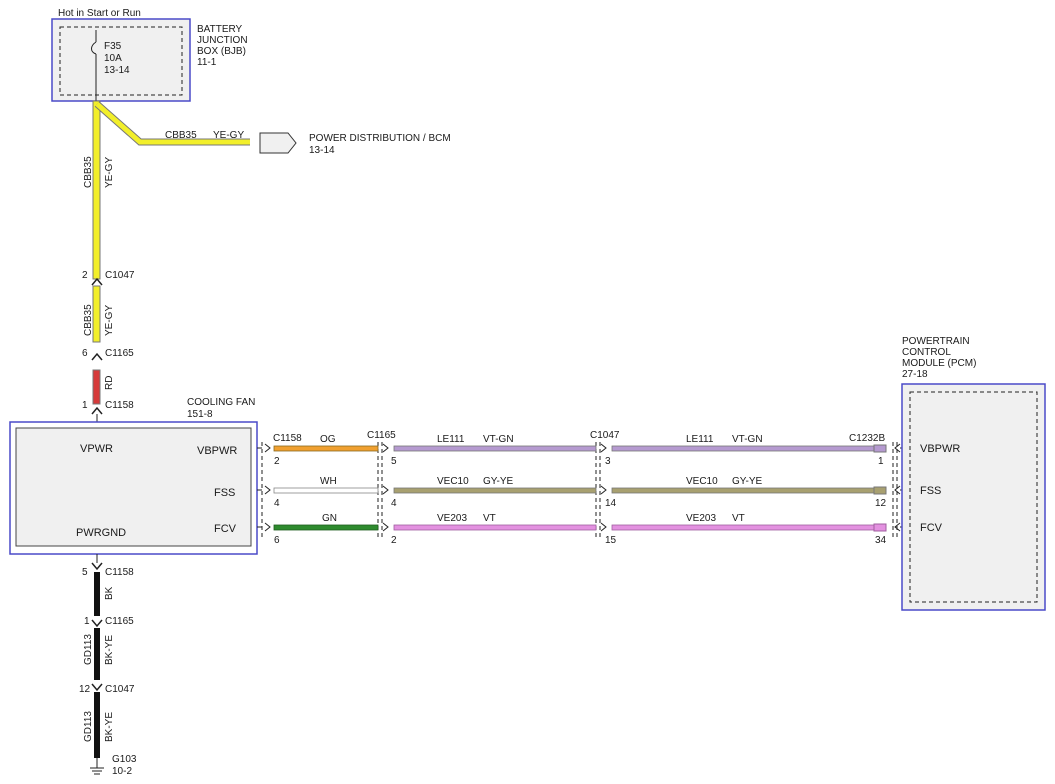 The height and width of the screenshot is (784, 1055). What do you see at coordinates (97, 410) in the screenshot?
I see `c1158-upper-connector-icon` at bounding box center [97, 410].